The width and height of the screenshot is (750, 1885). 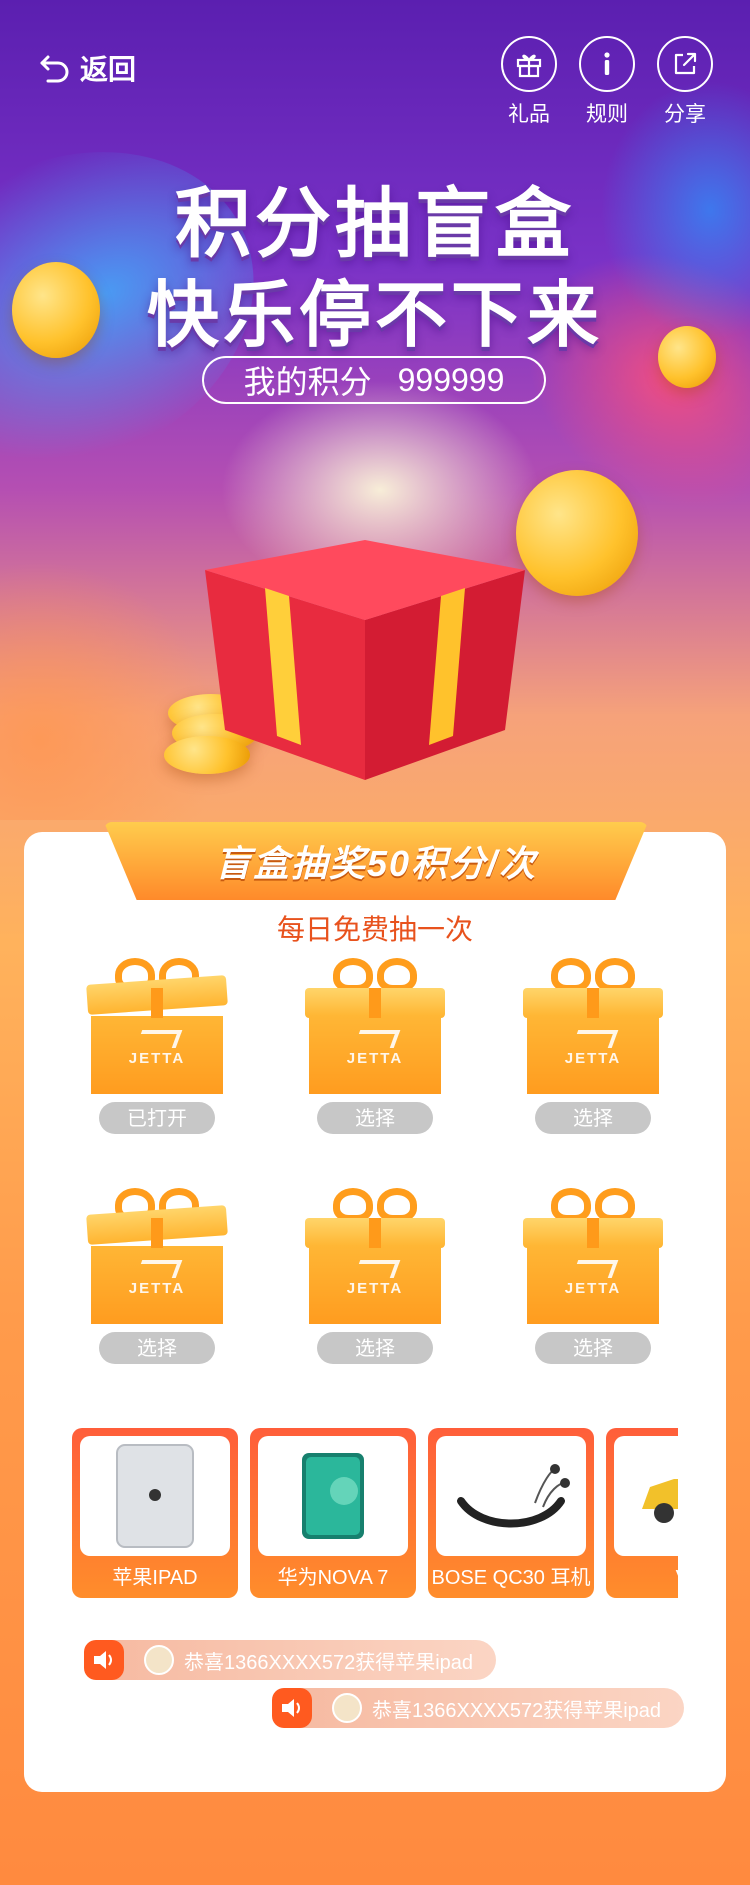 What do you see at coordinates (376, 861) in the screenshot?
I see `draw-banner: 盲盒抽奖50积分/次` at bounding box center [376, 861].